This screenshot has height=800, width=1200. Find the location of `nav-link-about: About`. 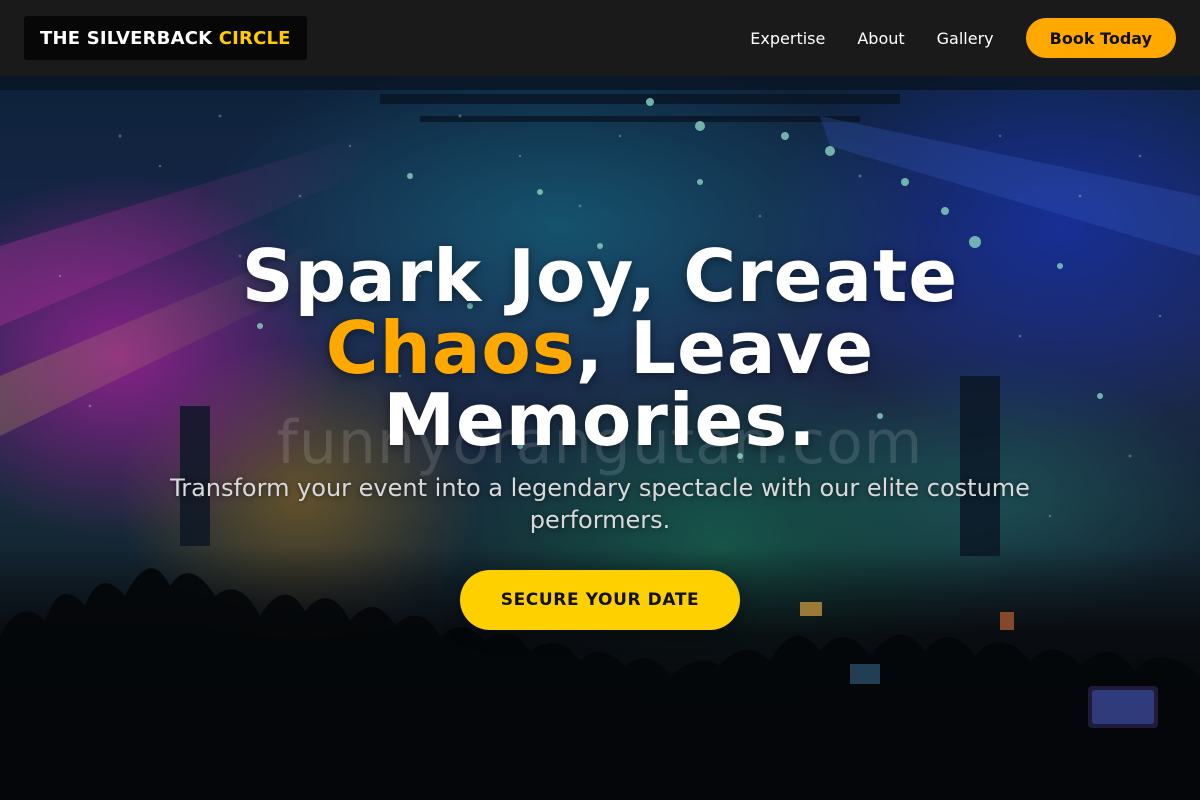

nav-link-about: About is located at coordinates (880, 38).